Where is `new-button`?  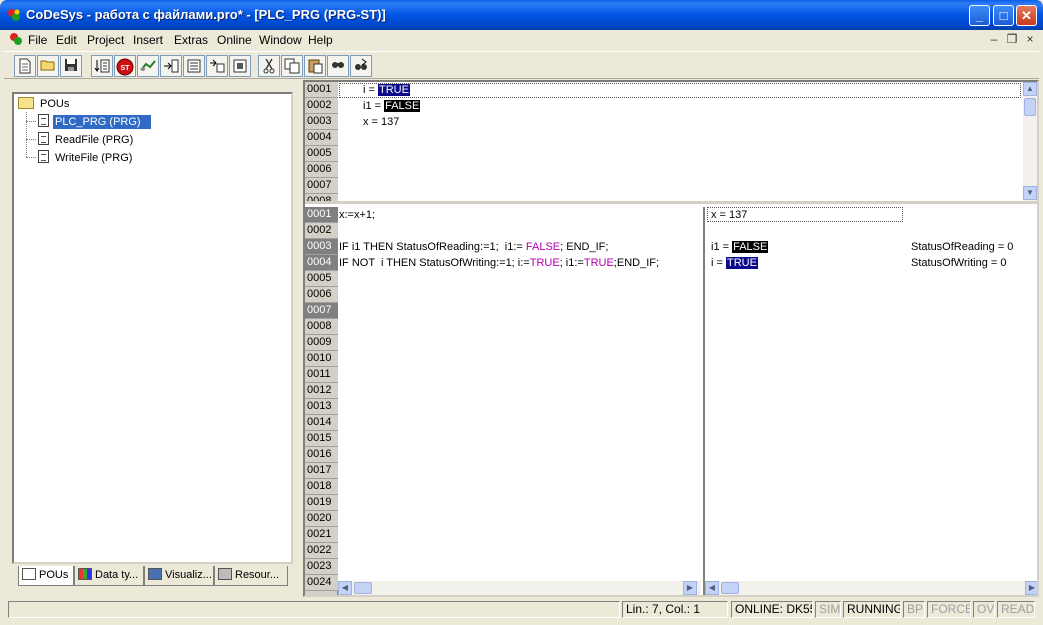 new-button is located at coordinates (25, 66).